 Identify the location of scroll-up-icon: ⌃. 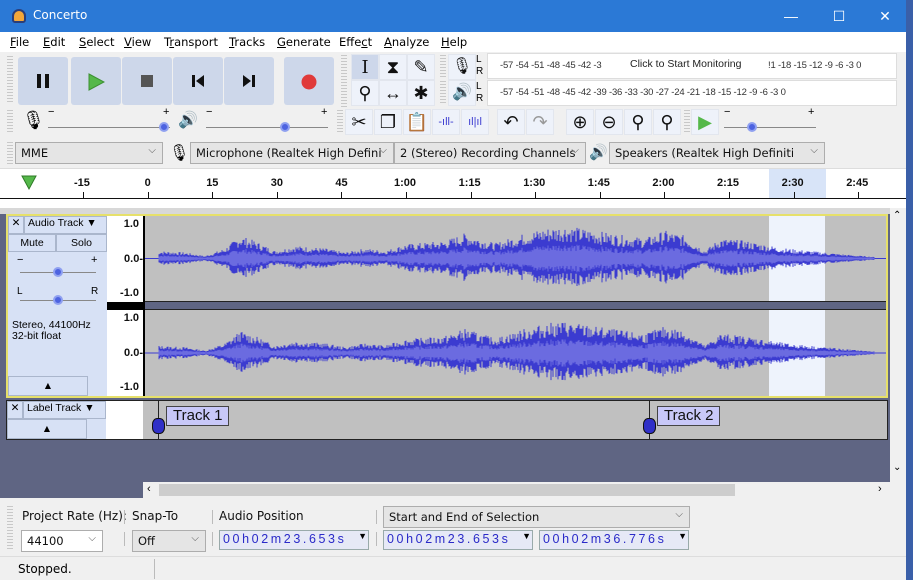
(897, 215).